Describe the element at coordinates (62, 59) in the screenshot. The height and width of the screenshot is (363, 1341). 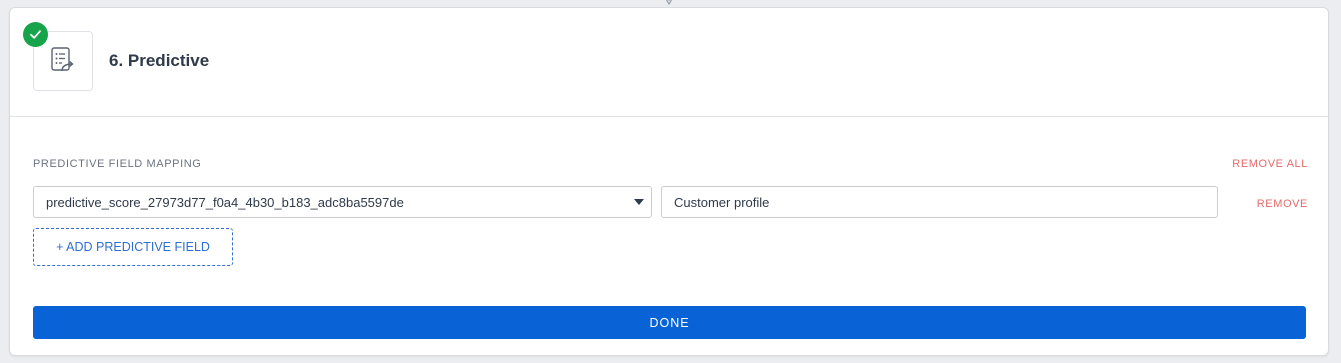
I see `predictive-document-icon` at that location.